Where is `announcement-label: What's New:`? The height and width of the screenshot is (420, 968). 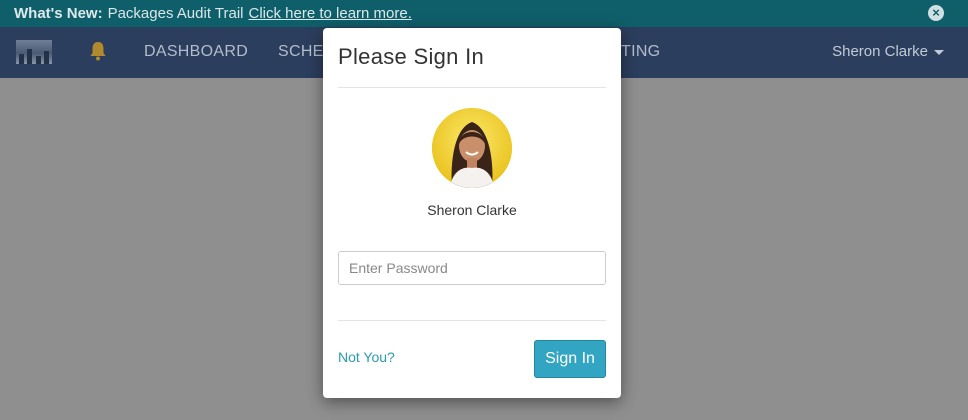 announcement-label: What's New: is located at coordinates (58, 13).